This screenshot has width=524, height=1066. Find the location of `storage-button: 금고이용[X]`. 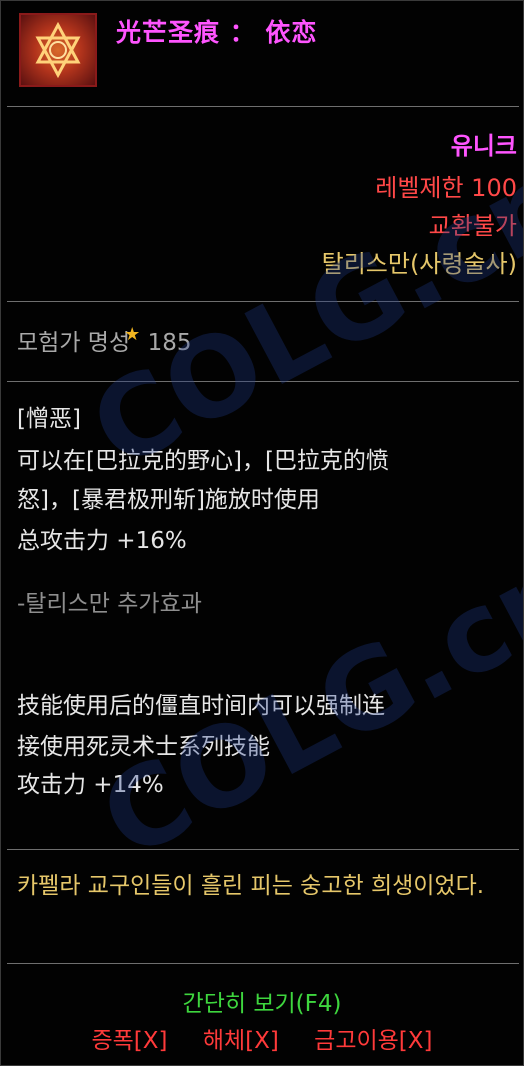

storage-button: 금고이용[X] is located at coordinates (373, 1041).